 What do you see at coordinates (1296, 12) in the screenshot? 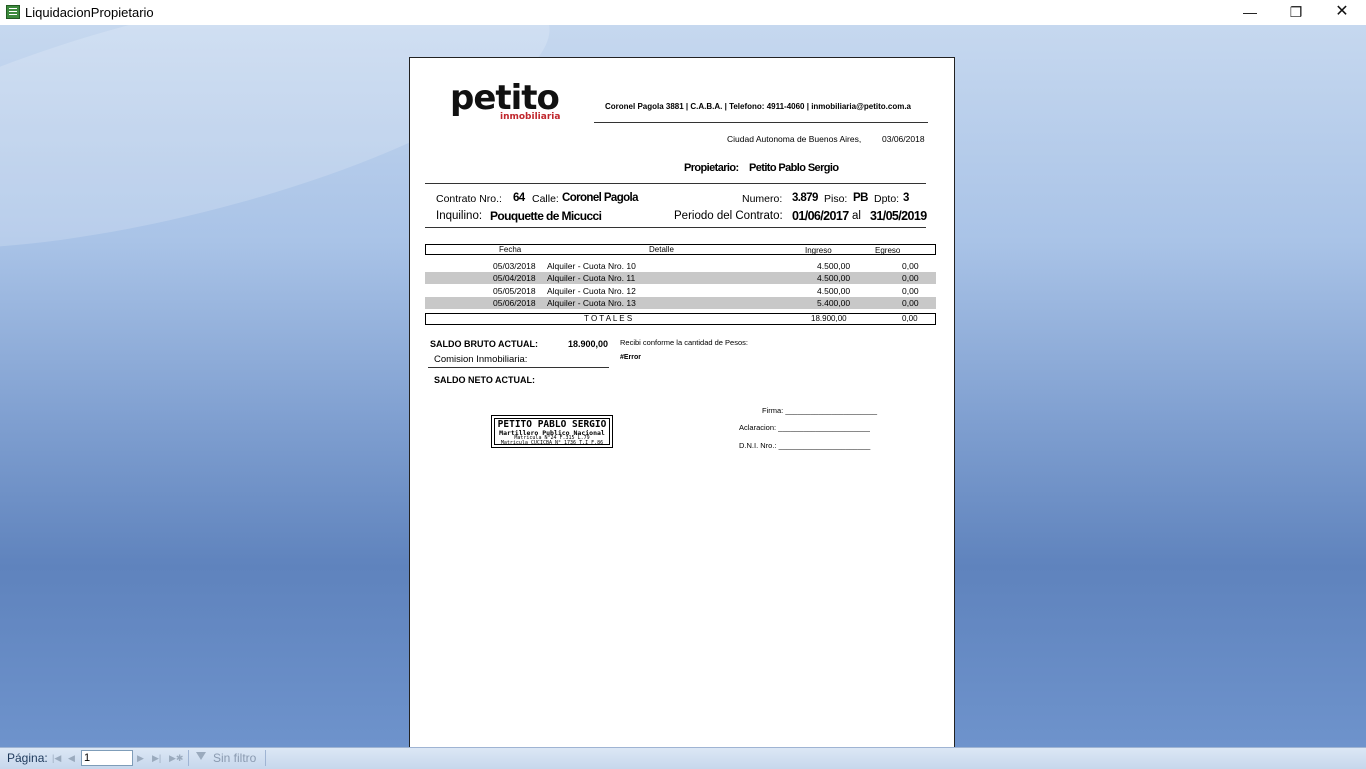
I see `maximize-button: ❐` at bounding box center [1296, 12].